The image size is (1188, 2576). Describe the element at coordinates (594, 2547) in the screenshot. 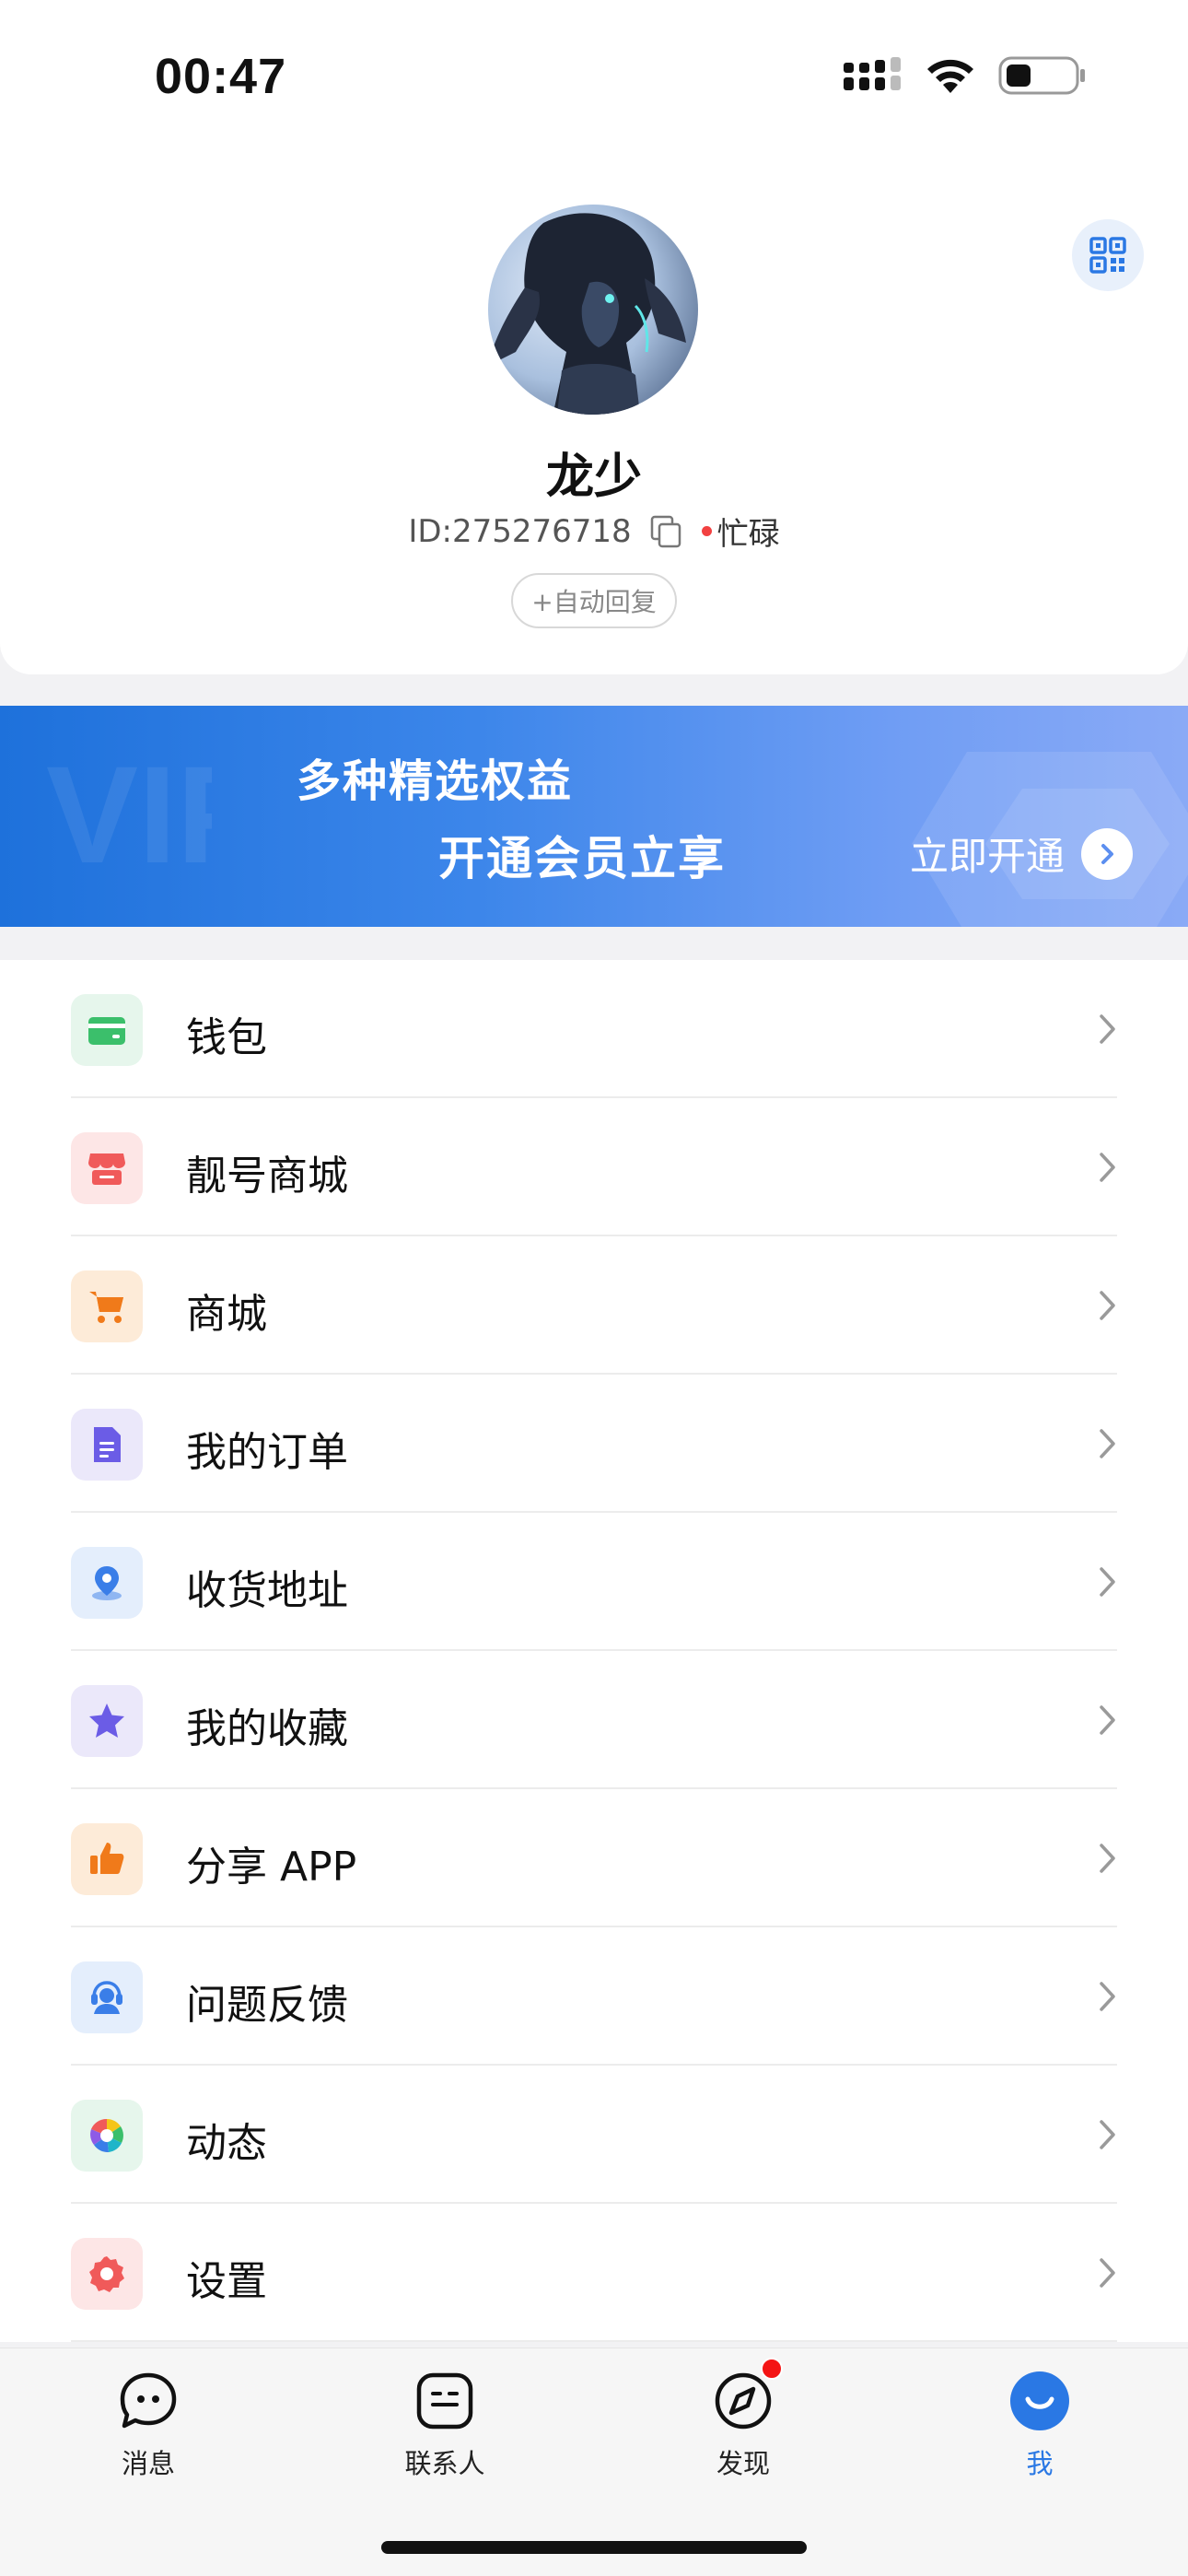

I see `home-indicator` at that location.